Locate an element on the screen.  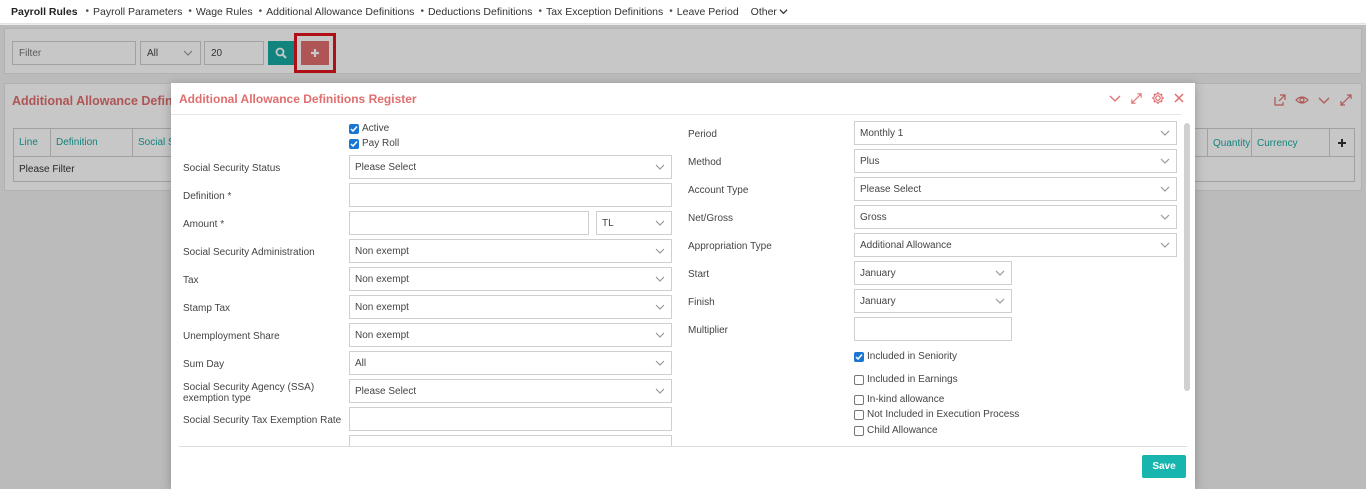
currency-value: TL is located at coordinates (608, 223).